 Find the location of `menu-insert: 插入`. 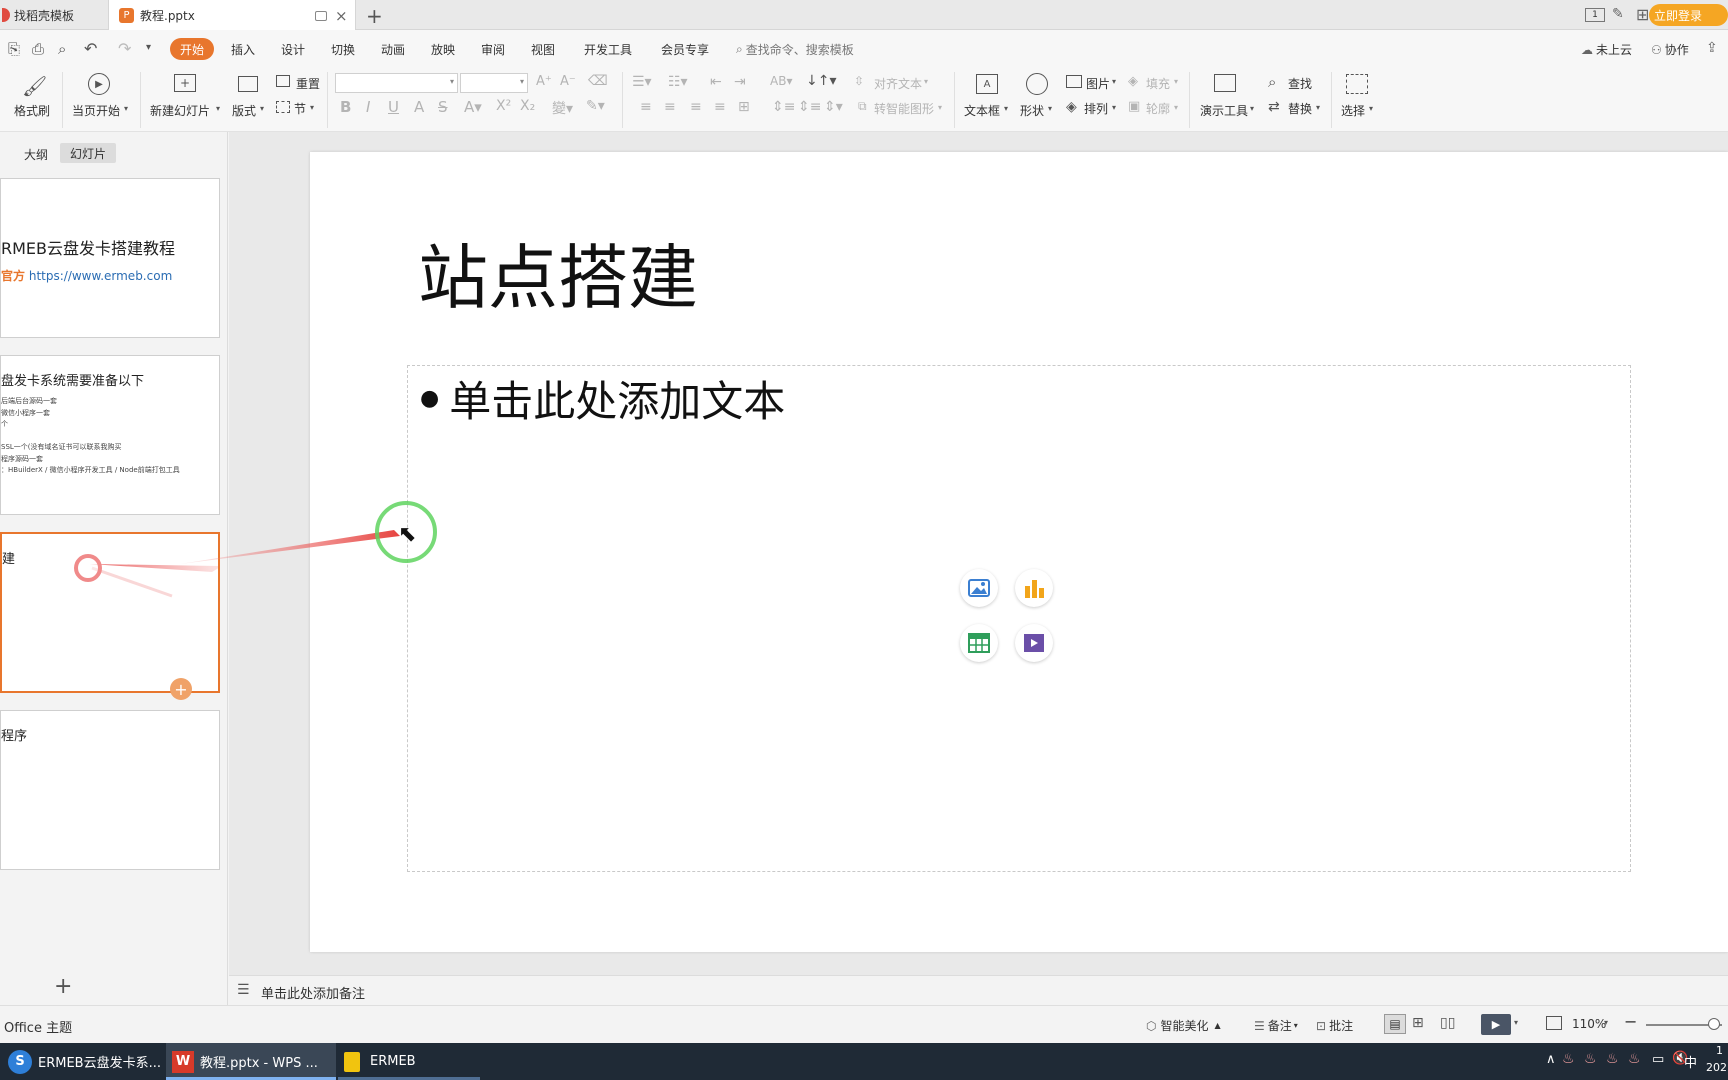

menu-insert: 插入 is located at coordinates (243, 49).